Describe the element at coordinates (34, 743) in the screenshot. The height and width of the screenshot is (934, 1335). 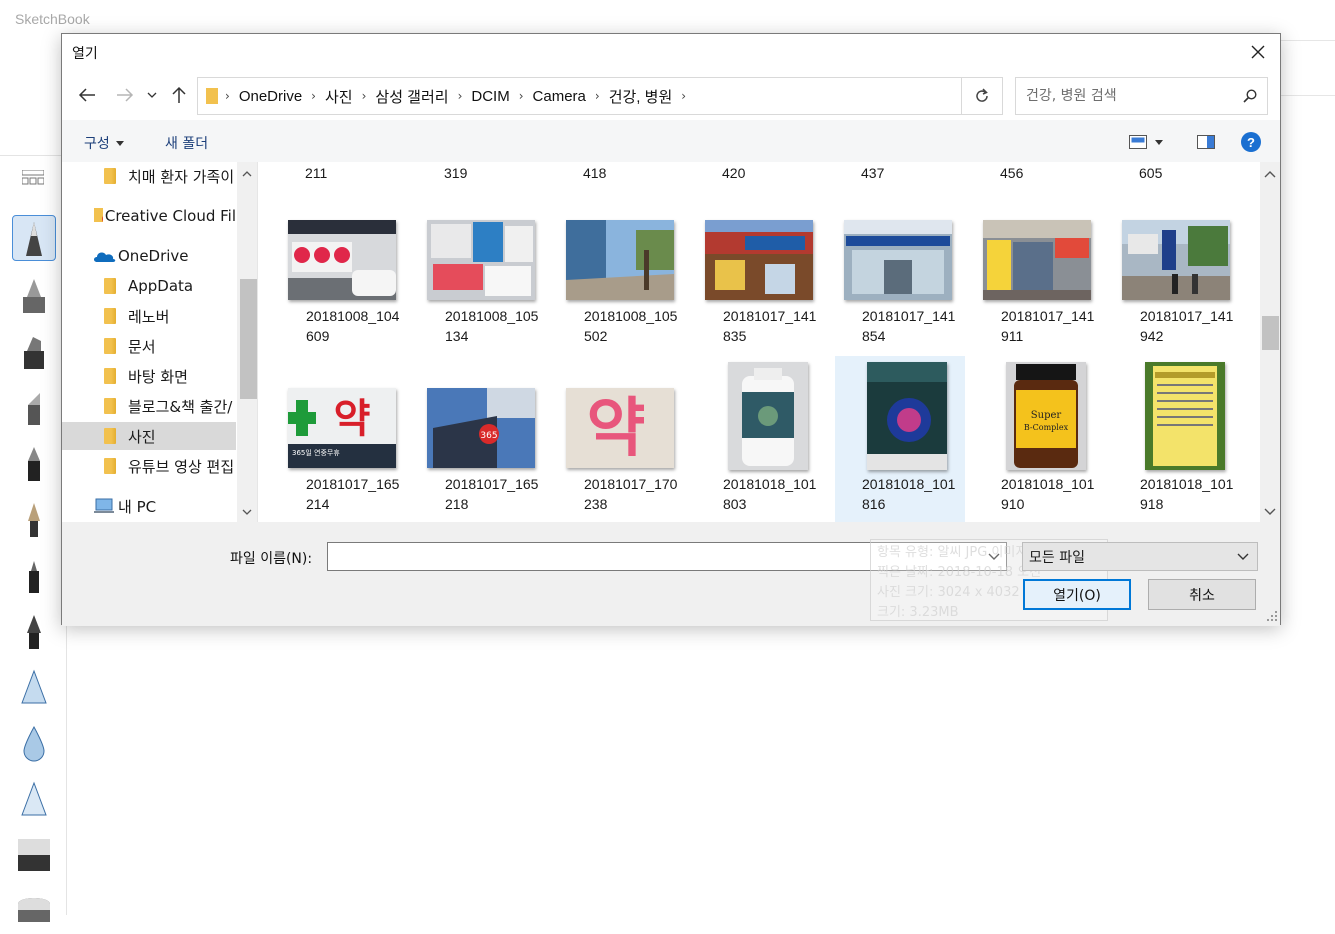
I see `drop-tool-icon` at that location.